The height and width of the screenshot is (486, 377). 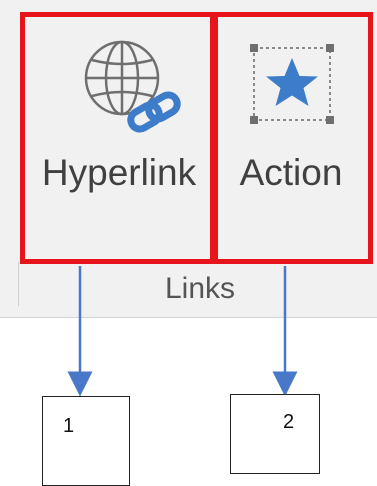 What do you see at coordinates (292, 85) in the screenshot?
I see `star-action-icon` at bounding box center [292, 85].